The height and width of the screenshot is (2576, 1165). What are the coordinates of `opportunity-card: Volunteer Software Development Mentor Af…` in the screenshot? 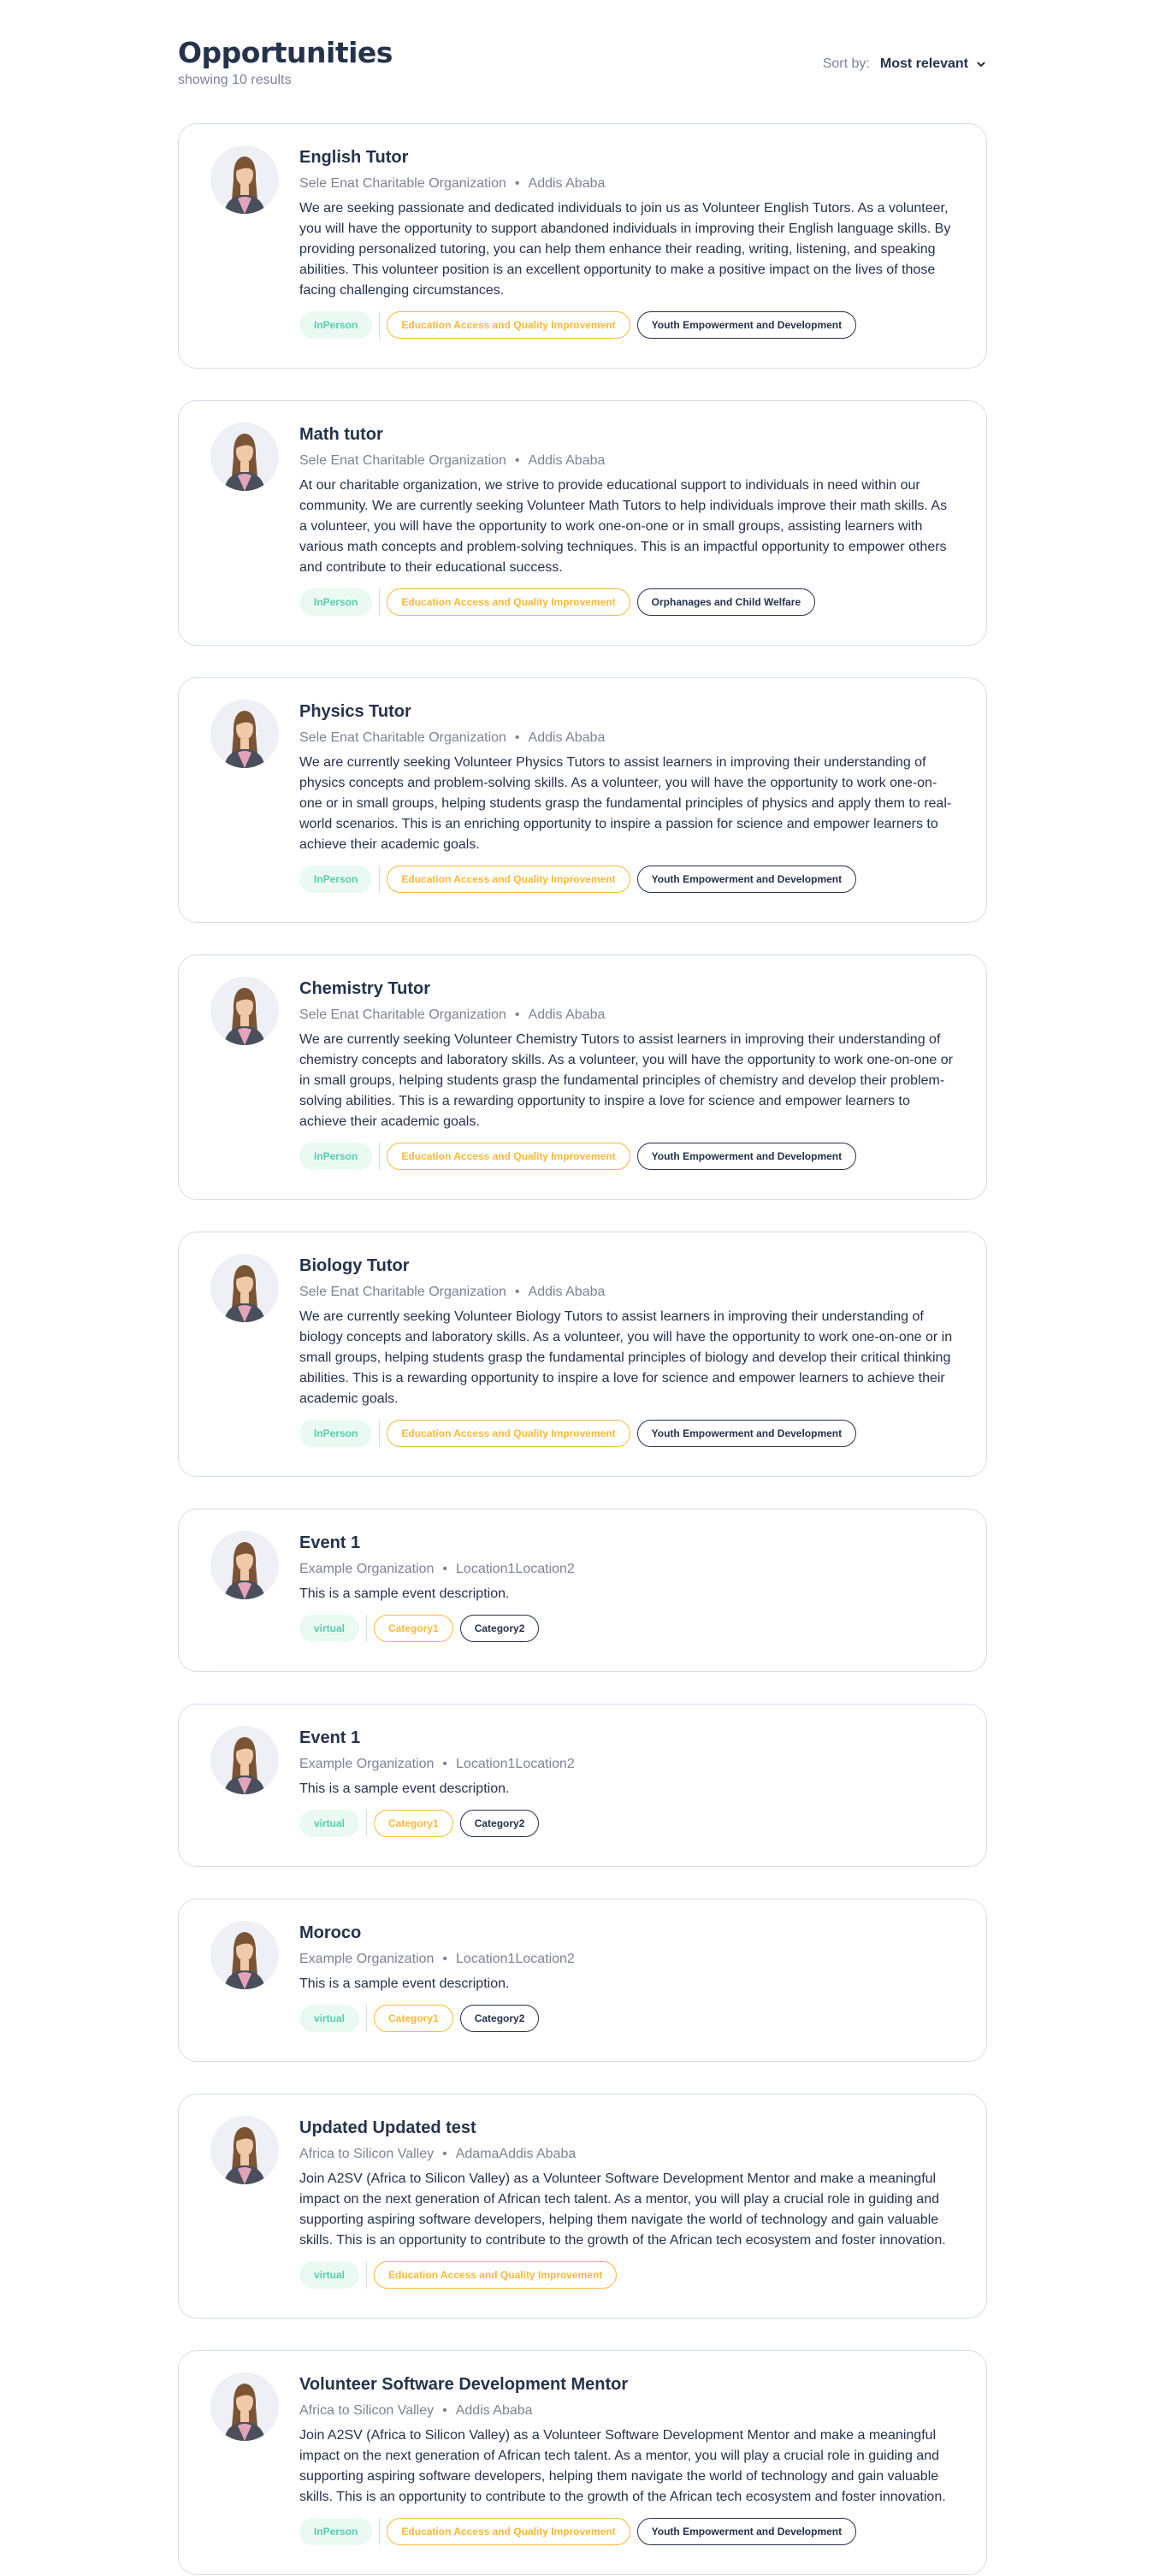 It's located at (582, 2462).